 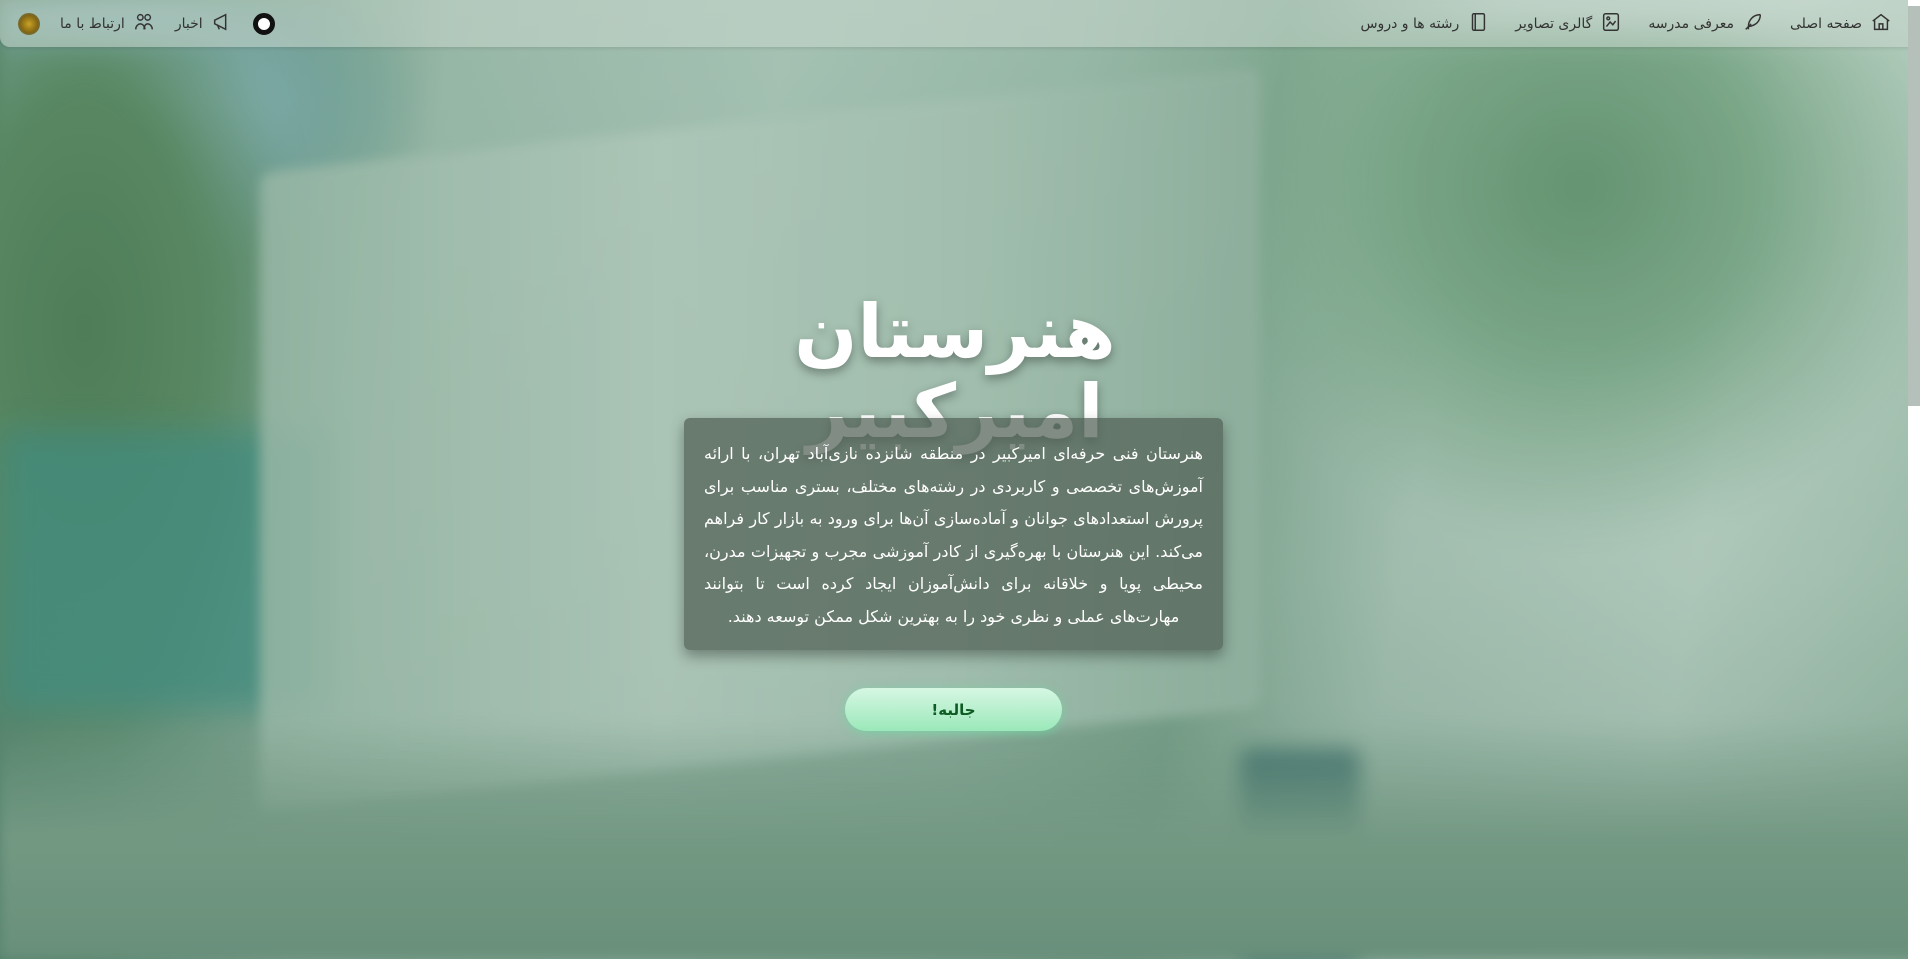 What do you see at coordinates (1753, 24) in the screenshot?
I see `feather-icon` at bounding box center [1753, 24].